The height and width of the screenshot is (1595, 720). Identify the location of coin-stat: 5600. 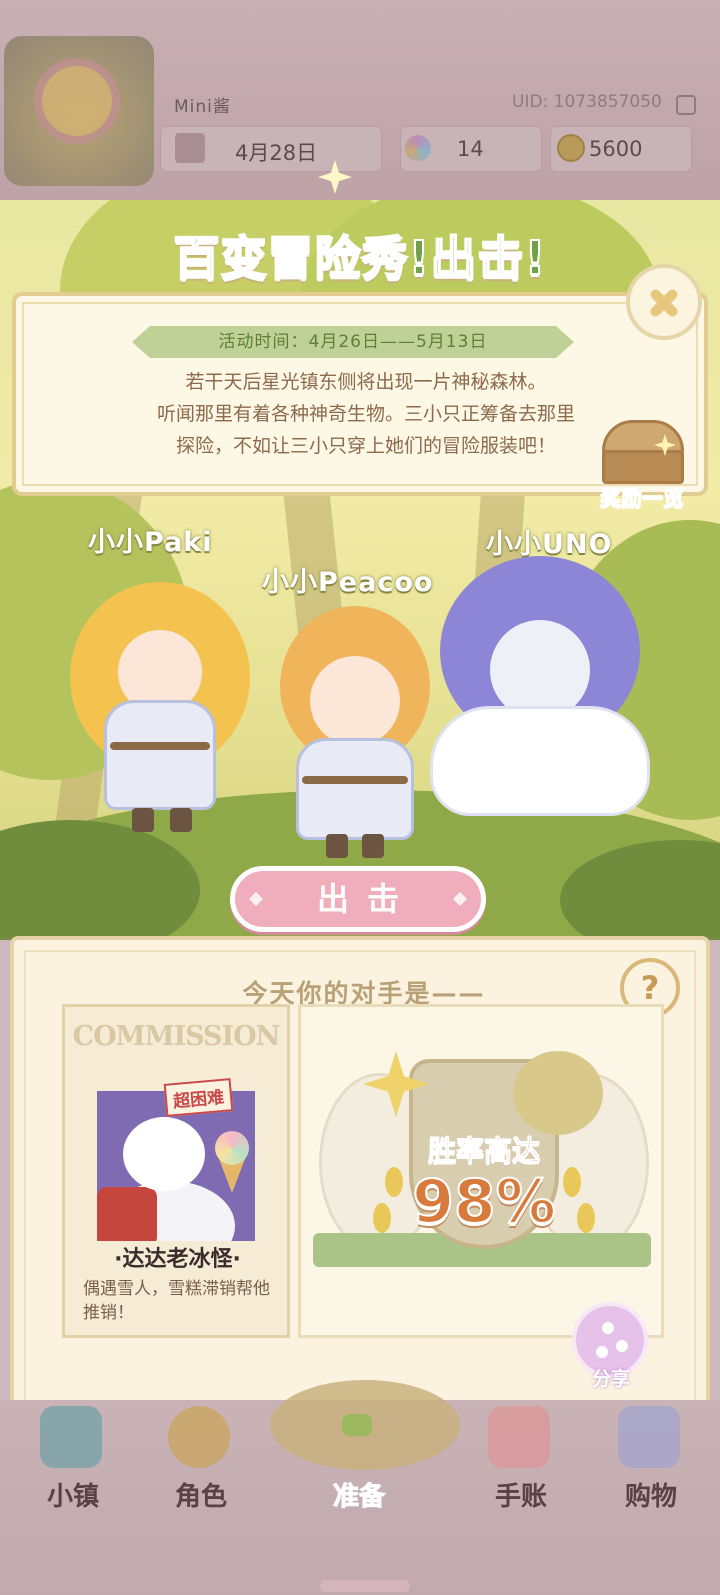
(621, 149).